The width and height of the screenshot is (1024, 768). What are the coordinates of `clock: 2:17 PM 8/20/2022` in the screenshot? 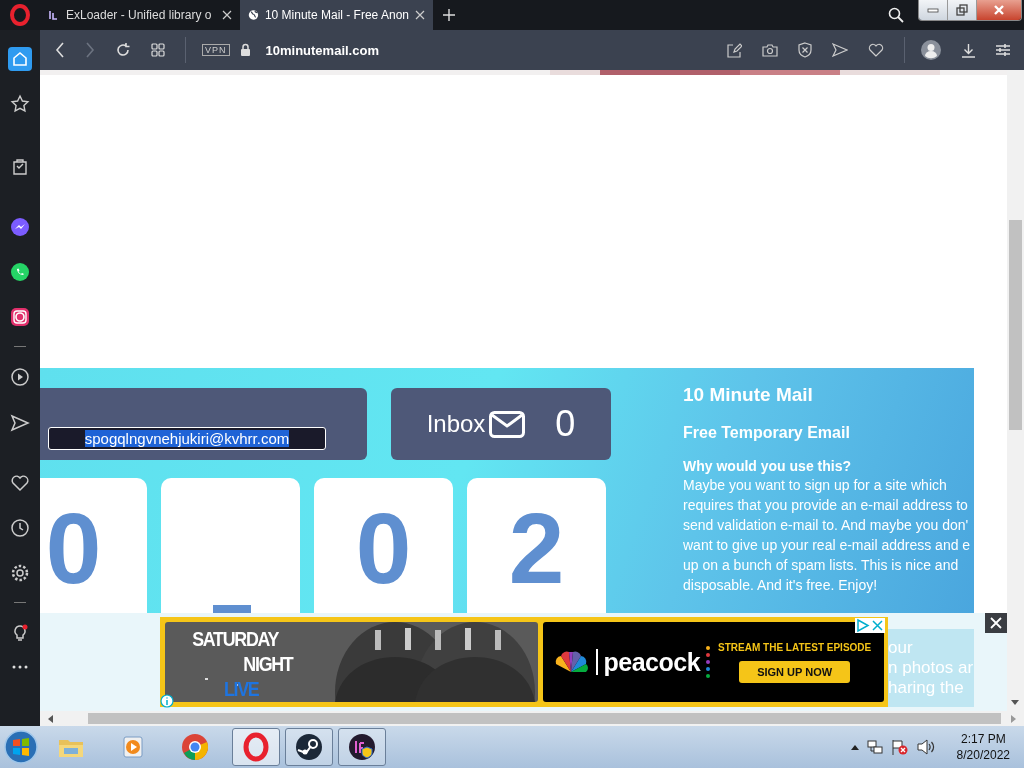 It's located at (983, 747).